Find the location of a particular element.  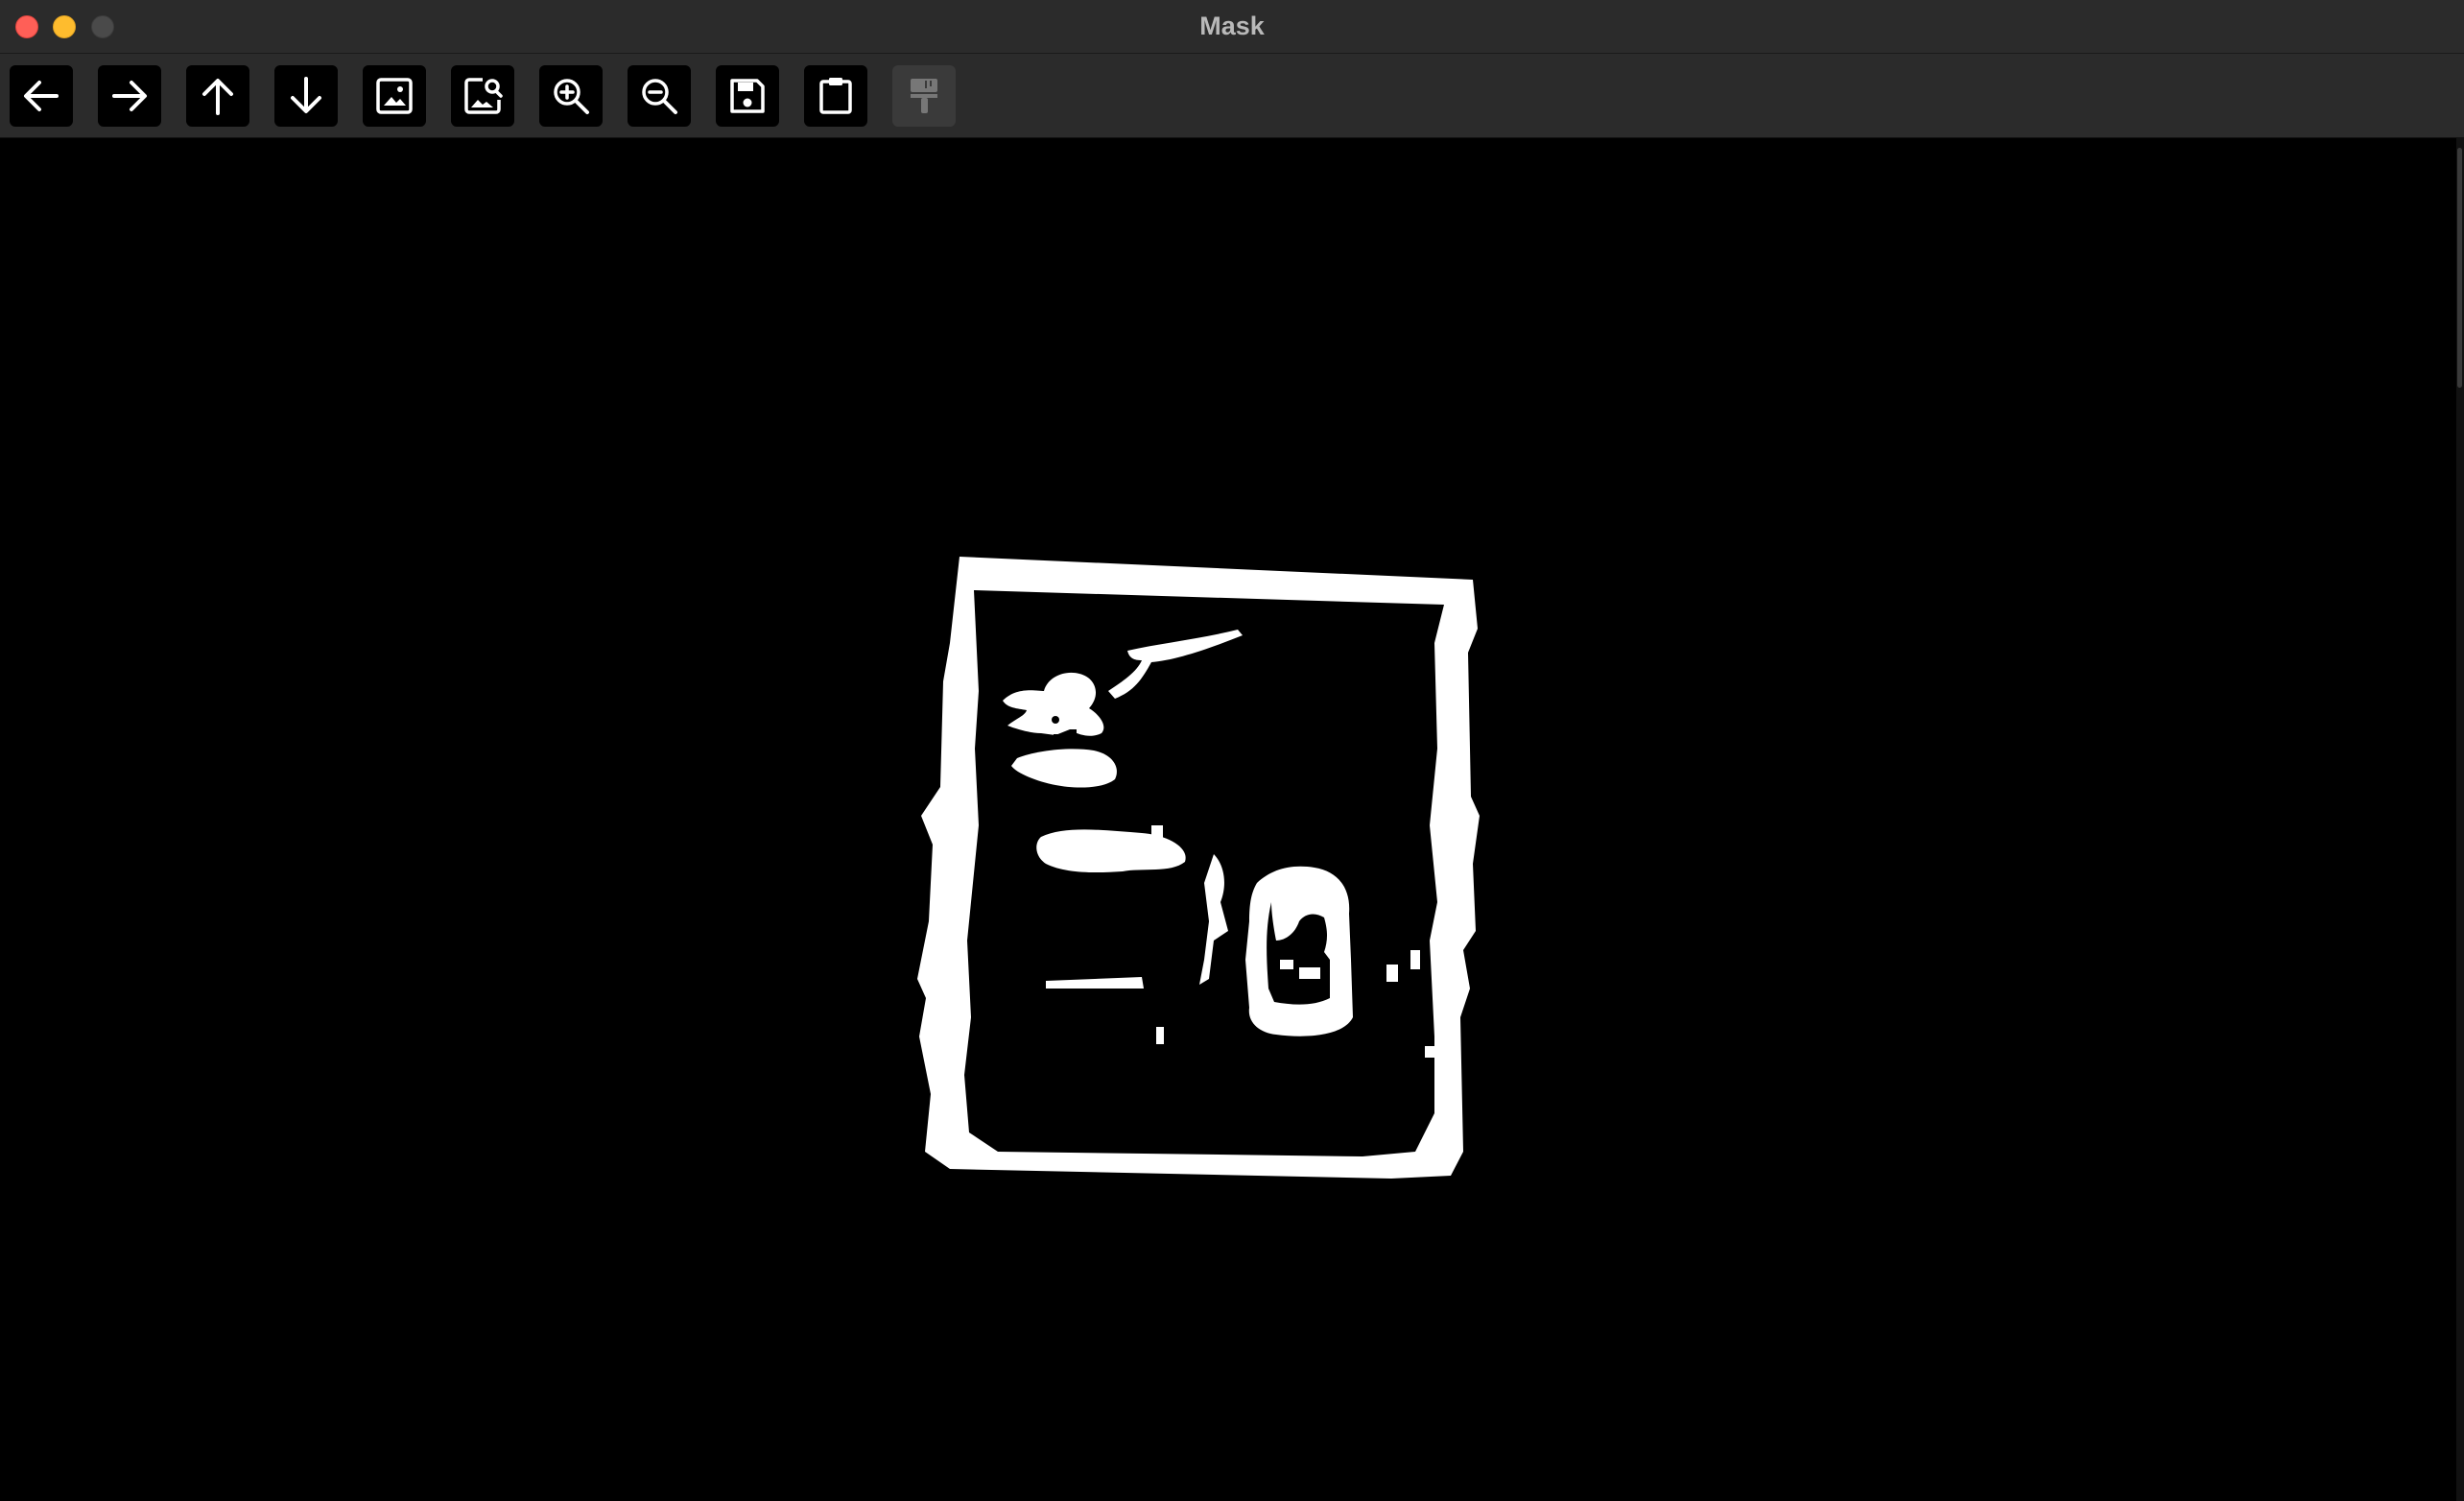

title-bar: Mask is located at coordinates (1232, 27).